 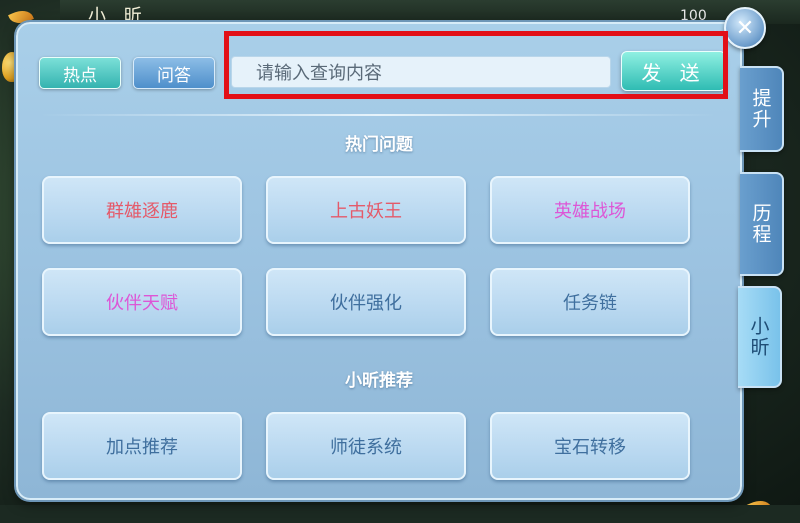 What do you see at coordinates (378, 115) in the screenshot?
I see `divider` at bounding box center [378, 115].